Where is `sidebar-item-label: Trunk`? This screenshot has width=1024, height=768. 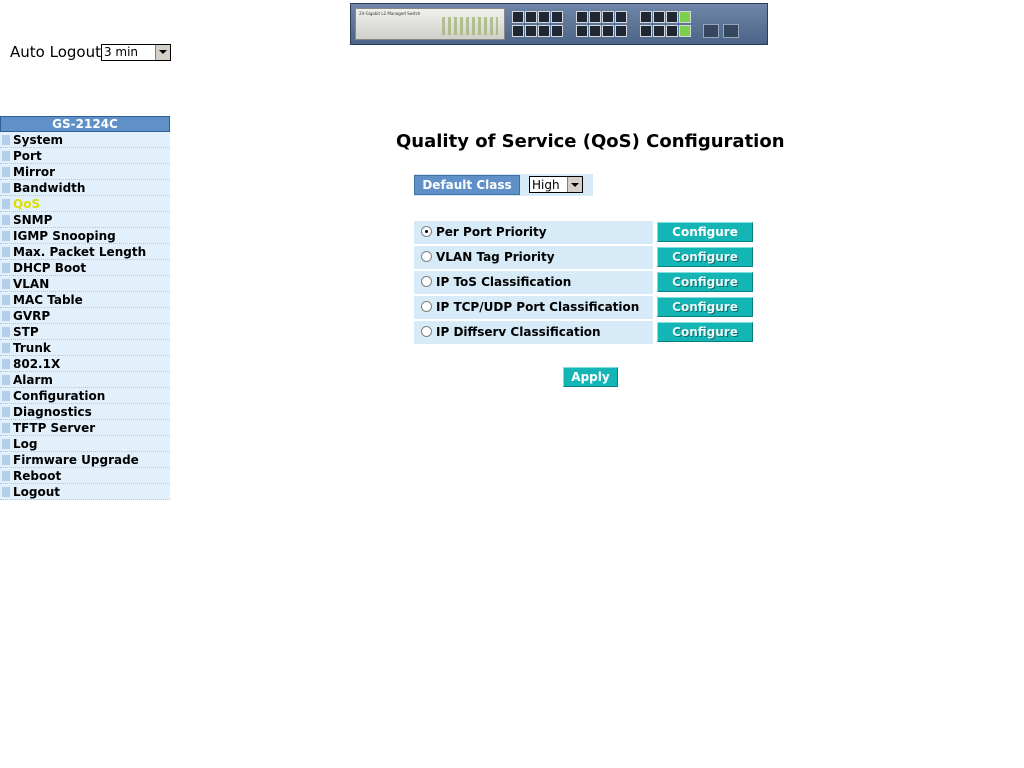 sidebar-item-label: Trunk is located at coordinates (32, 348).